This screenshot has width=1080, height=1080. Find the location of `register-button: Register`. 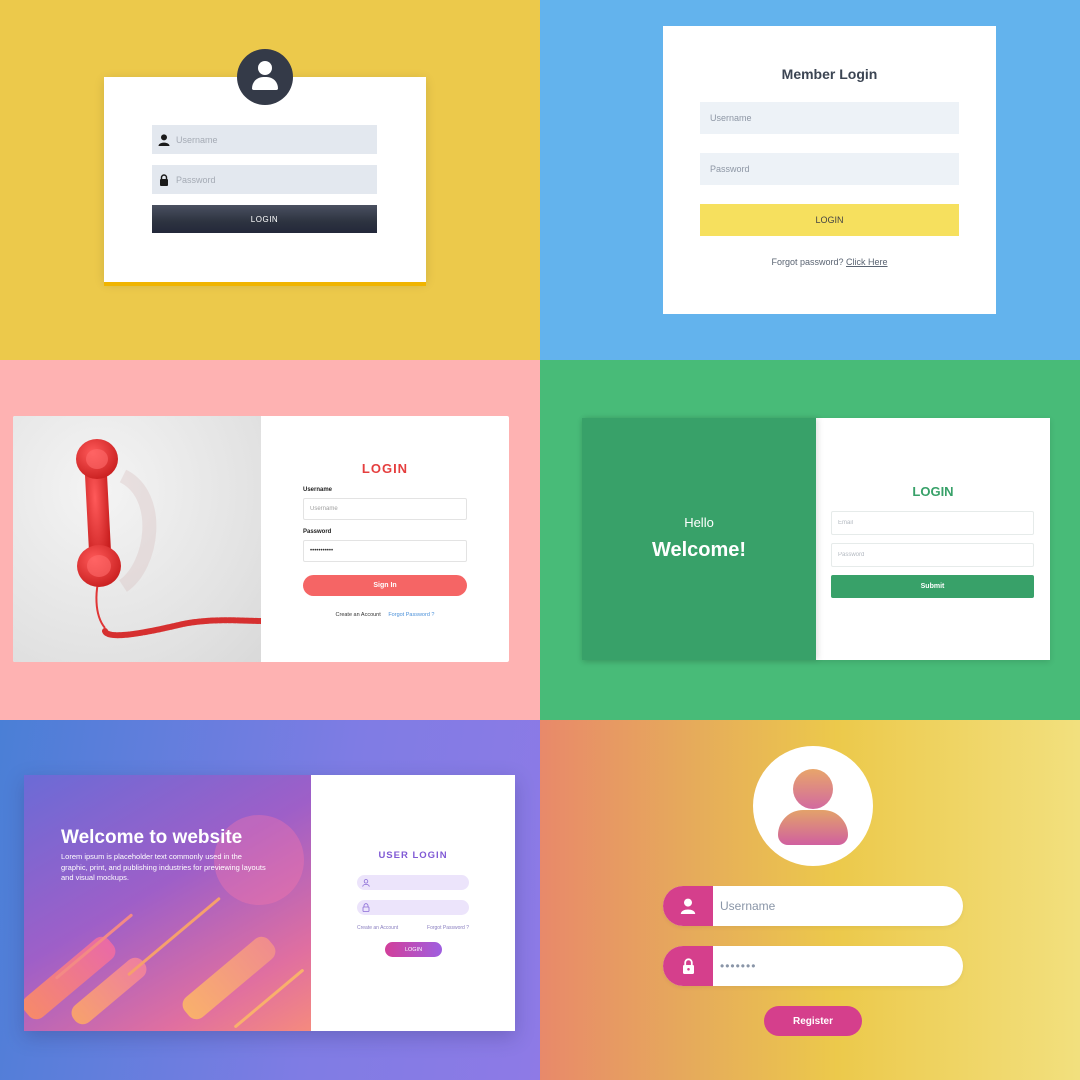

register-button: Register is located at coordinates (813, 1021).